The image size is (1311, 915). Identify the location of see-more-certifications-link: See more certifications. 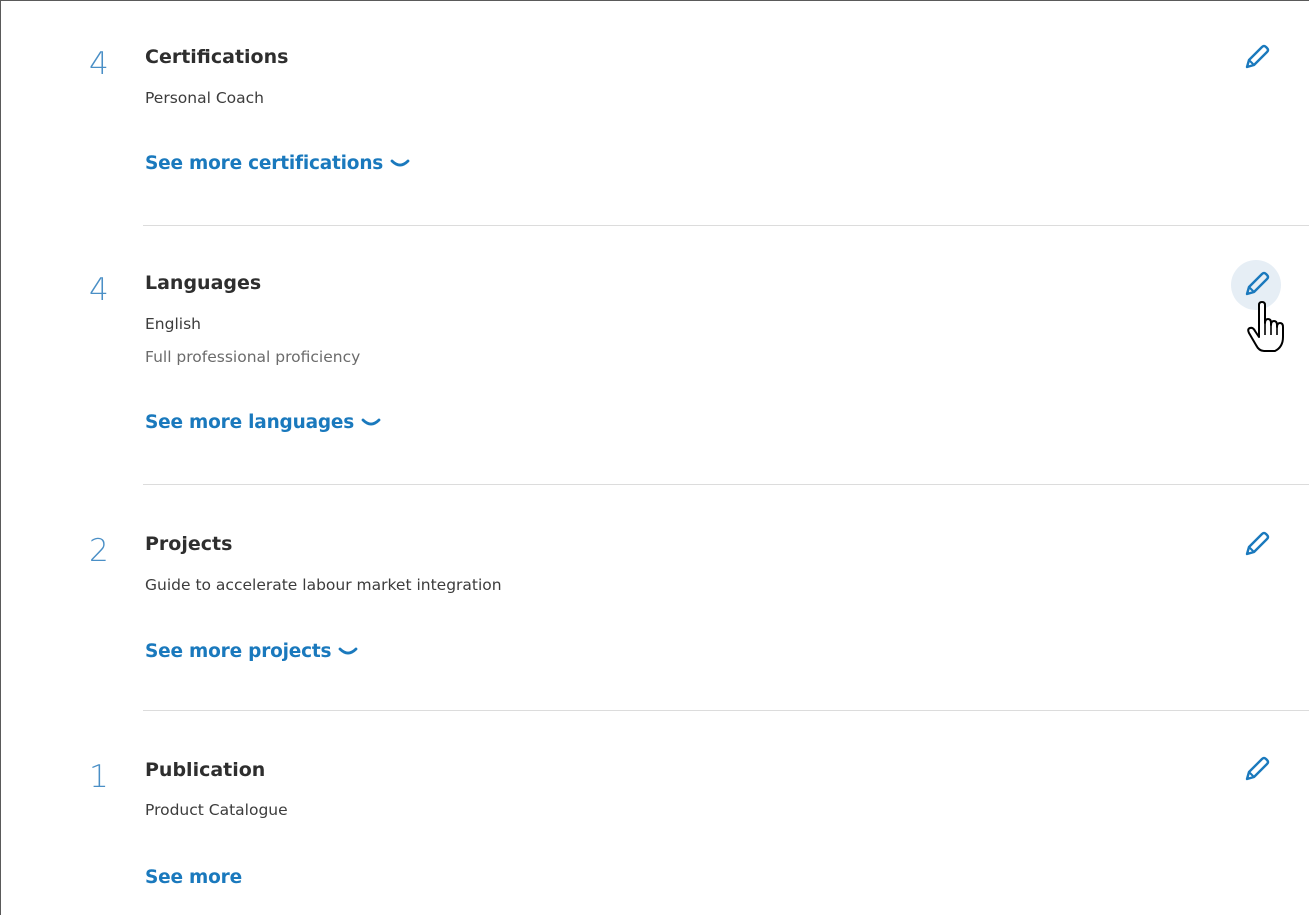
(277, 163).